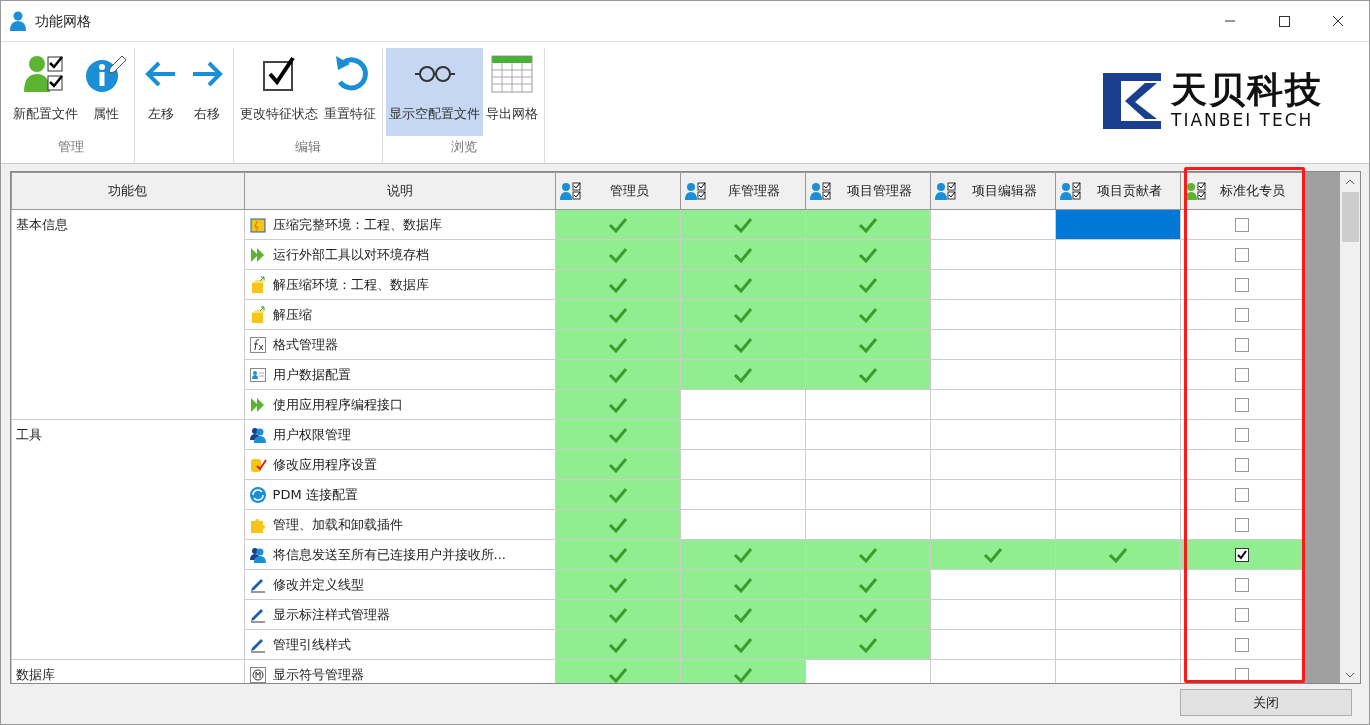 The width and height of the screenshot is (1370, 725). What do you see at coordinates (128, 191) in the screenshot?
I see `column-header: 功能包` at bounding box center [128, 191].